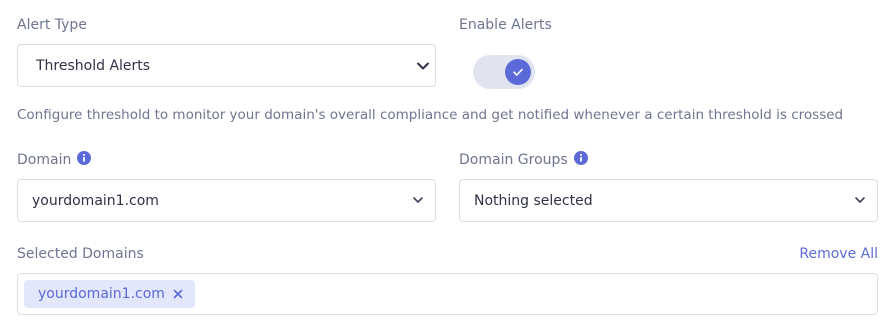 The width and height of the screenshot is (887, 326). What do you see at coordinates (52, 25) in the screenshot?
I see `alert-type-label: Alert Type` at bounding box center [52, 25].